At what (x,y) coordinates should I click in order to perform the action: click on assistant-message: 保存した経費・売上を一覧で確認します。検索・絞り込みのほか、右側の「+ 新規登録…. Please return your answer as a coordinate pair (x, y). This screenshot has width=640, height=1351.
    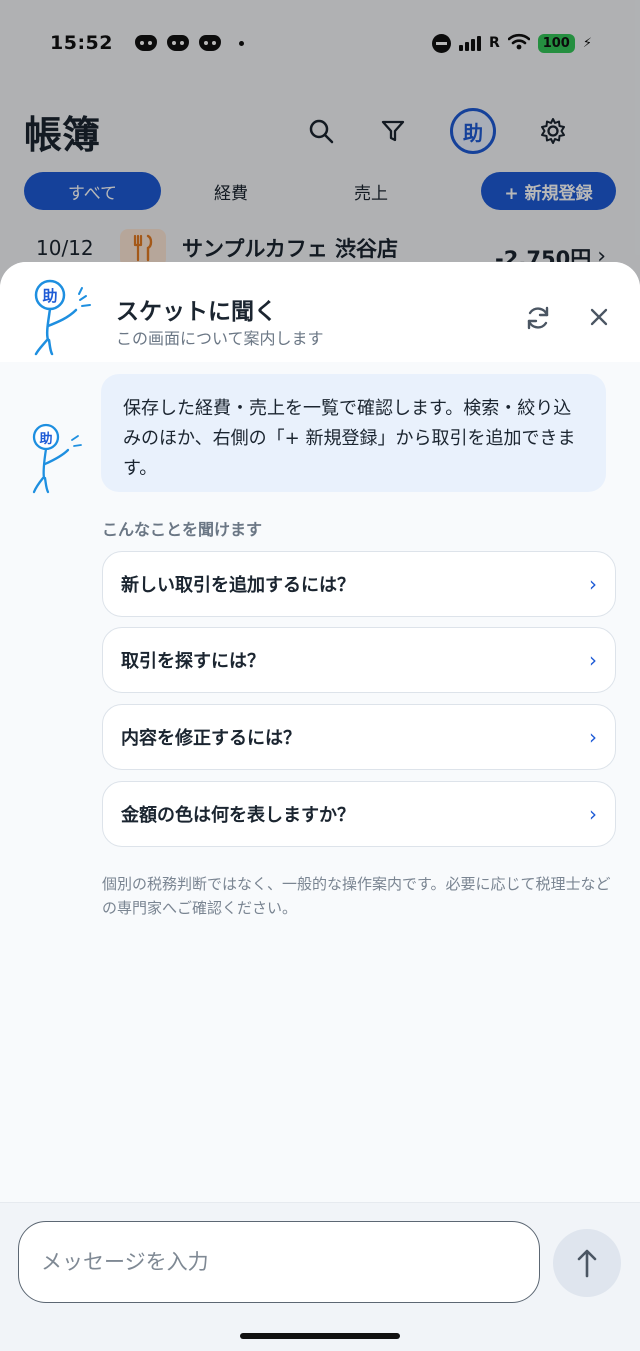
    Looking at the image, I should click on (353, 433).